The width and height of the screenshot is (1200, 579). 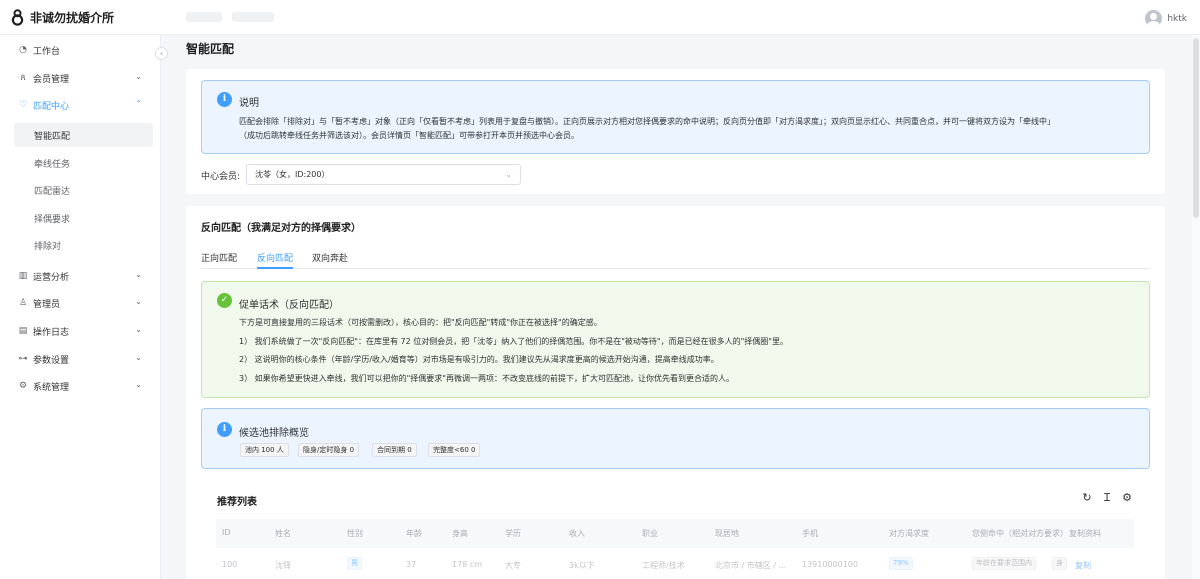 I want to click on sidebar-item-dashboard: ◔ 工作台, so click(x=80, y=50).